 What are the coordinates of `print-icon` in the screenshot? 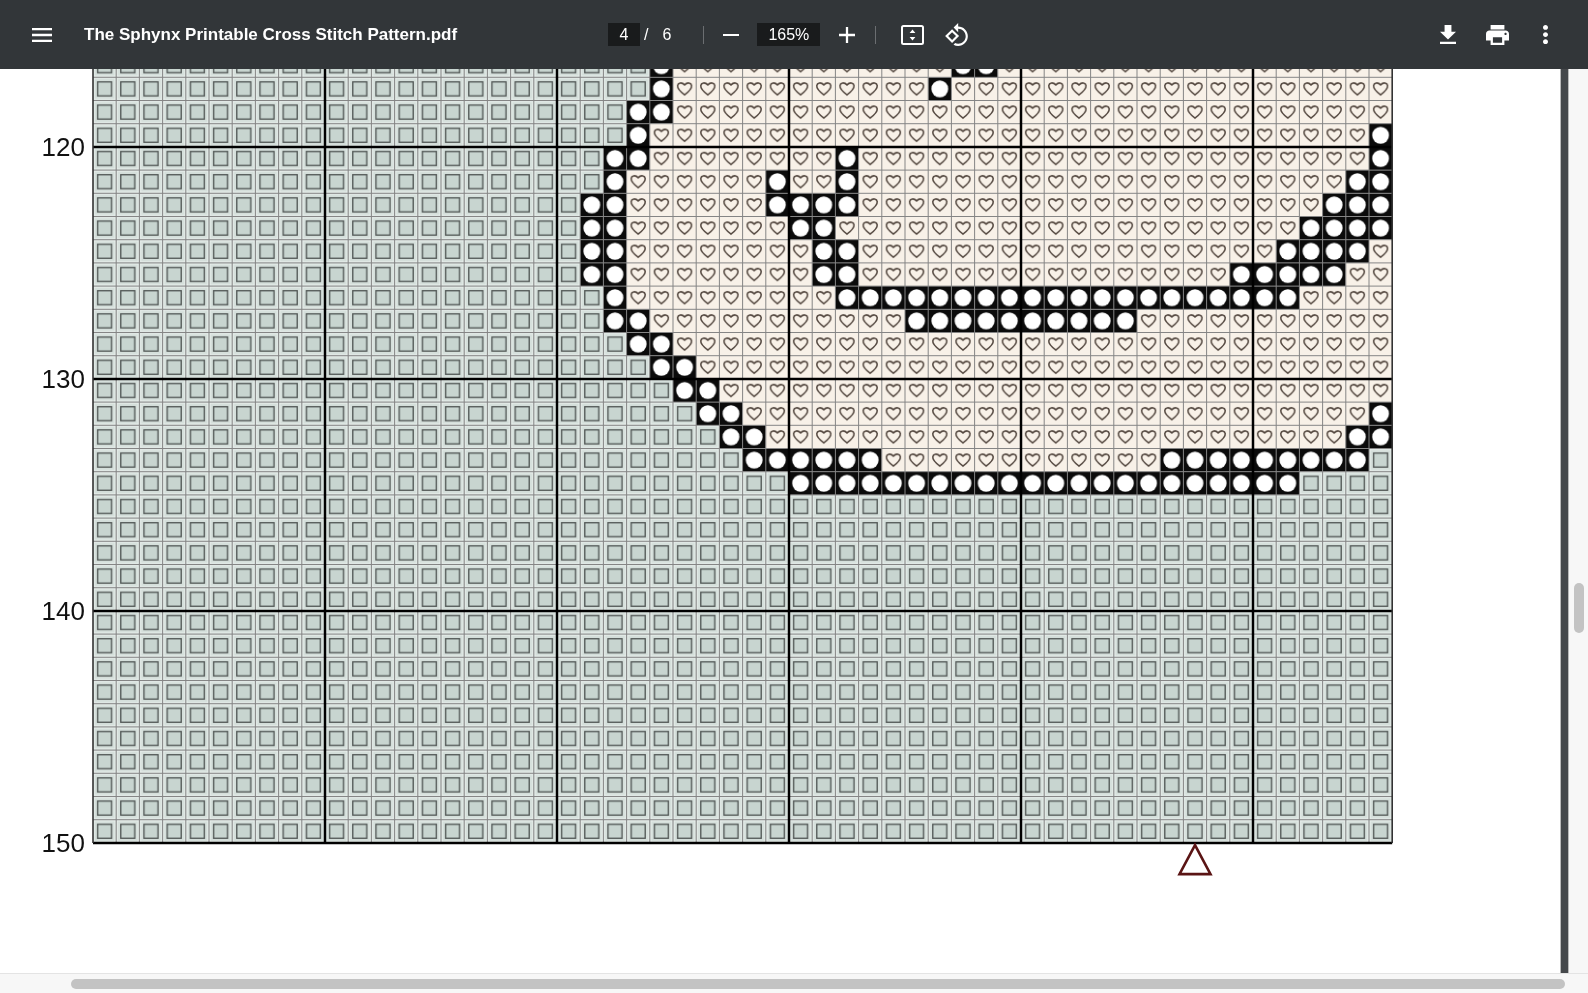 It's located at (1497, 34).